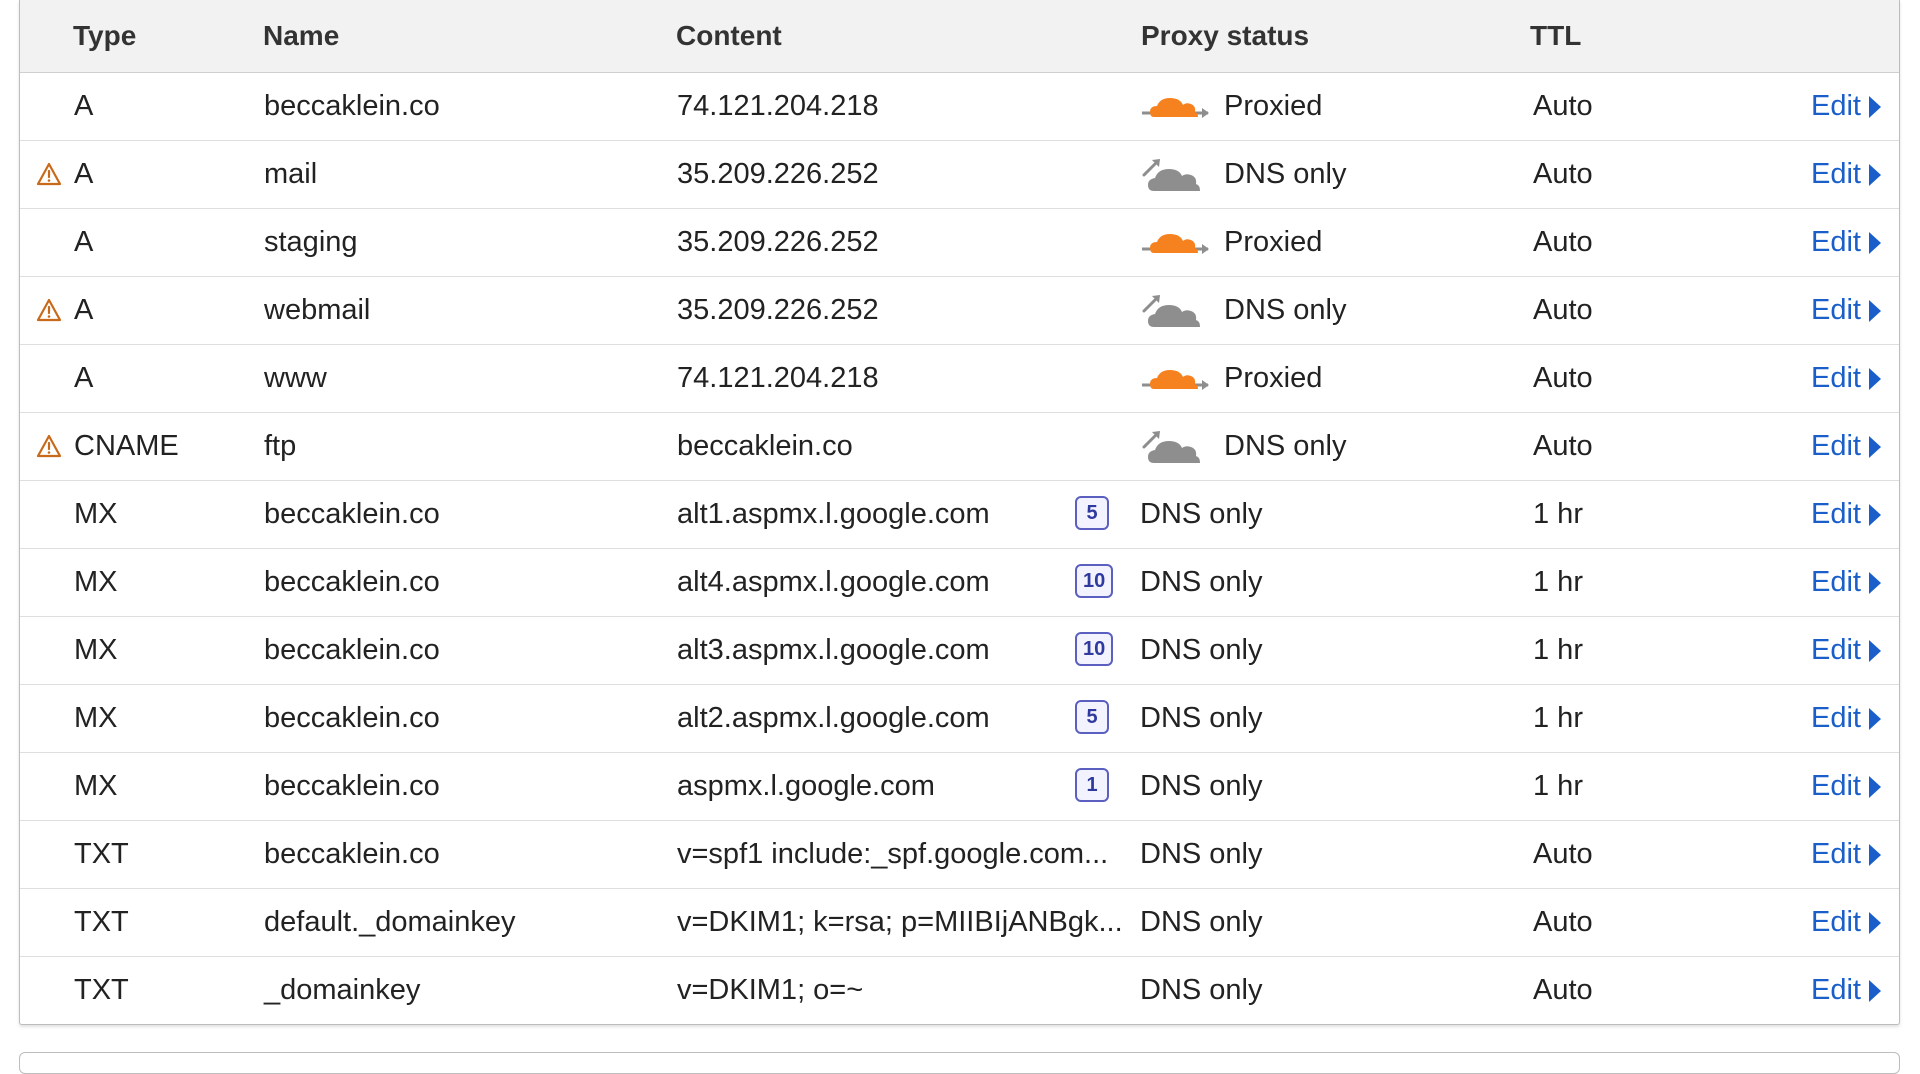  I want to click on record-name: staging, so click(311, 242).